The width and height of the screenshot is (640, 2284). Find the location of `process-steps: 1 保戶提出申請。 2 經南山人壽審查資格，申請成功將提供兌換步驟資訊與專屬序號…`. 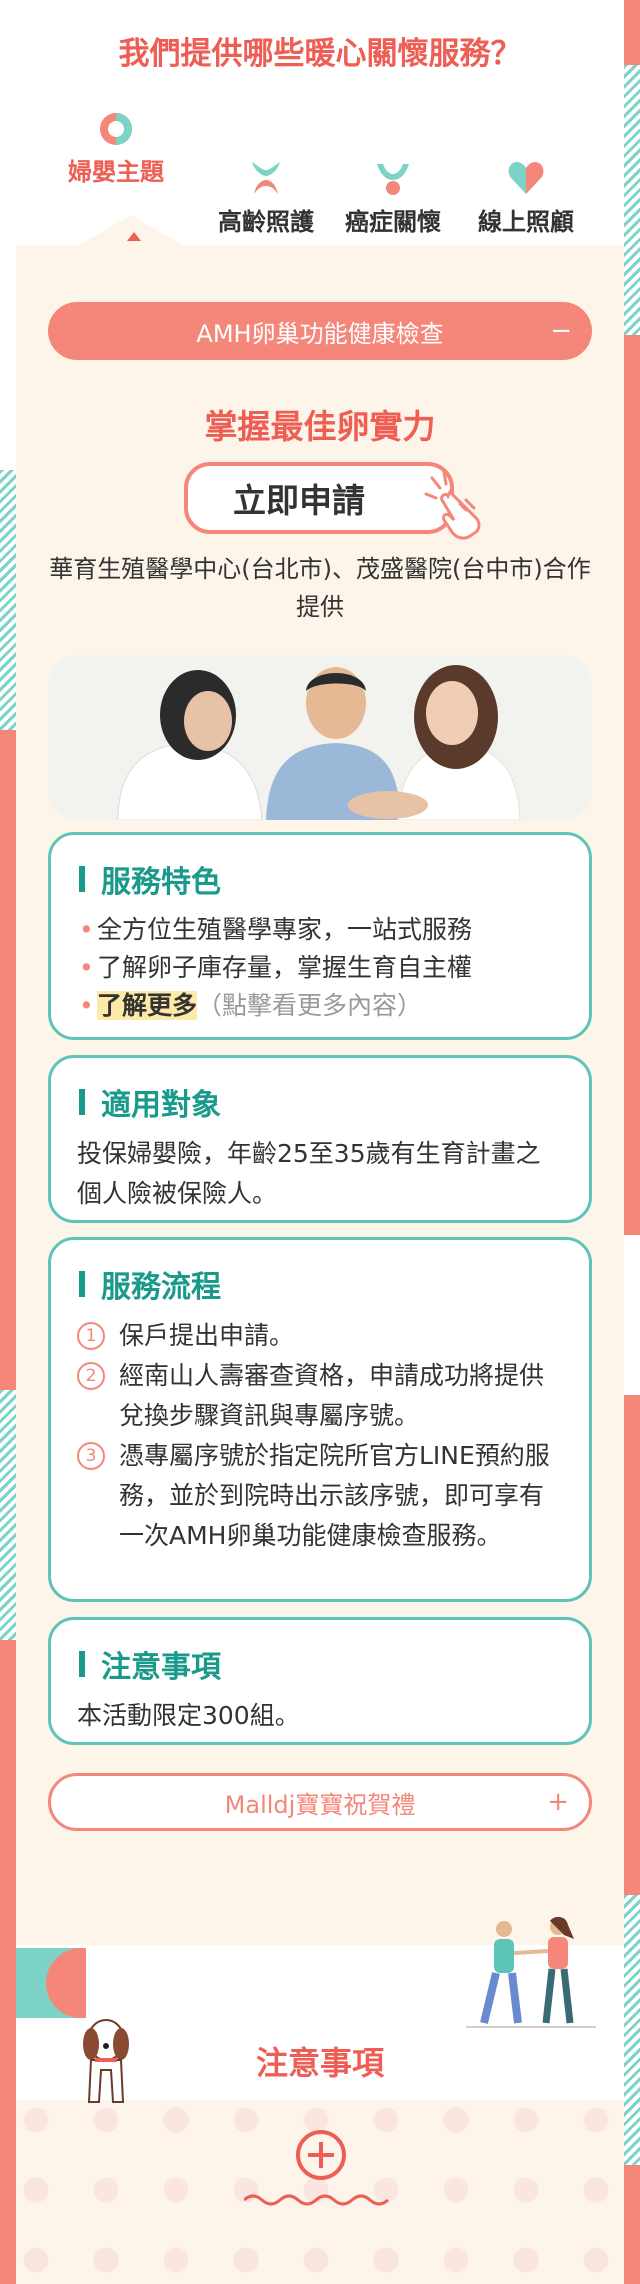

process-steps: 1 保戶提出申請。 2 經南山人壽審查資格，申請成功將提供兌換步驟資訊與專屬序號… is located at coordinates (320, 1436).